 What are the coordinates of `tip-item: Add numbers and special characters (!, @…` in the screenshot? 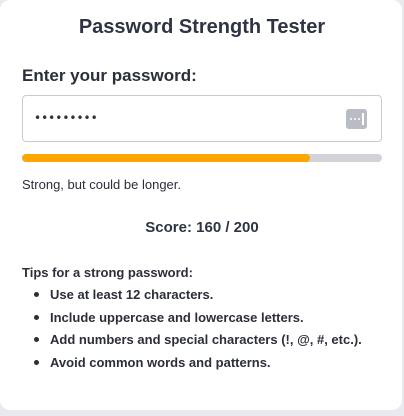 It's located at (199, 339).